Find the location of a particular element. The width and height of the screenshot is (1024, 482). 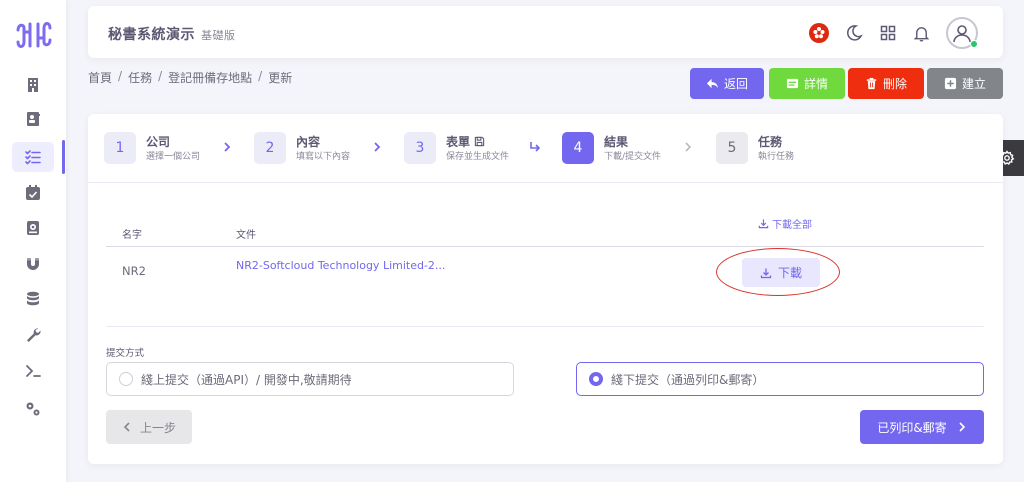

save-floppy-icon is located at coordinates (479, 141).